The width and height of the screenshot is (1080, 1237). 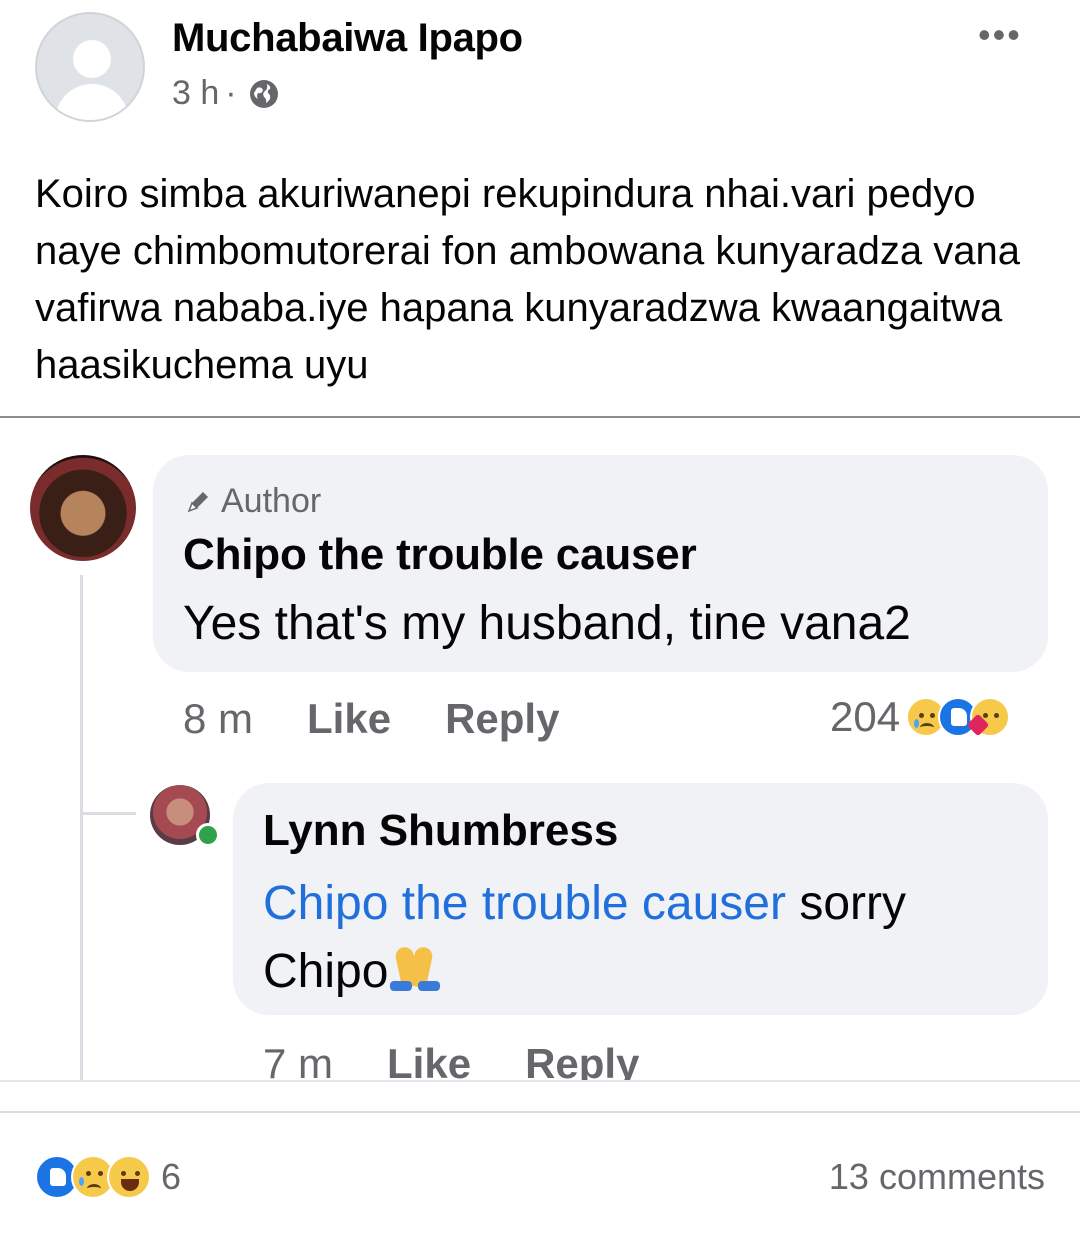 What do you see at coordinates (92, 59) in the screenshot?
I see `avatar-head-shape` at bounding box center [92, 59].